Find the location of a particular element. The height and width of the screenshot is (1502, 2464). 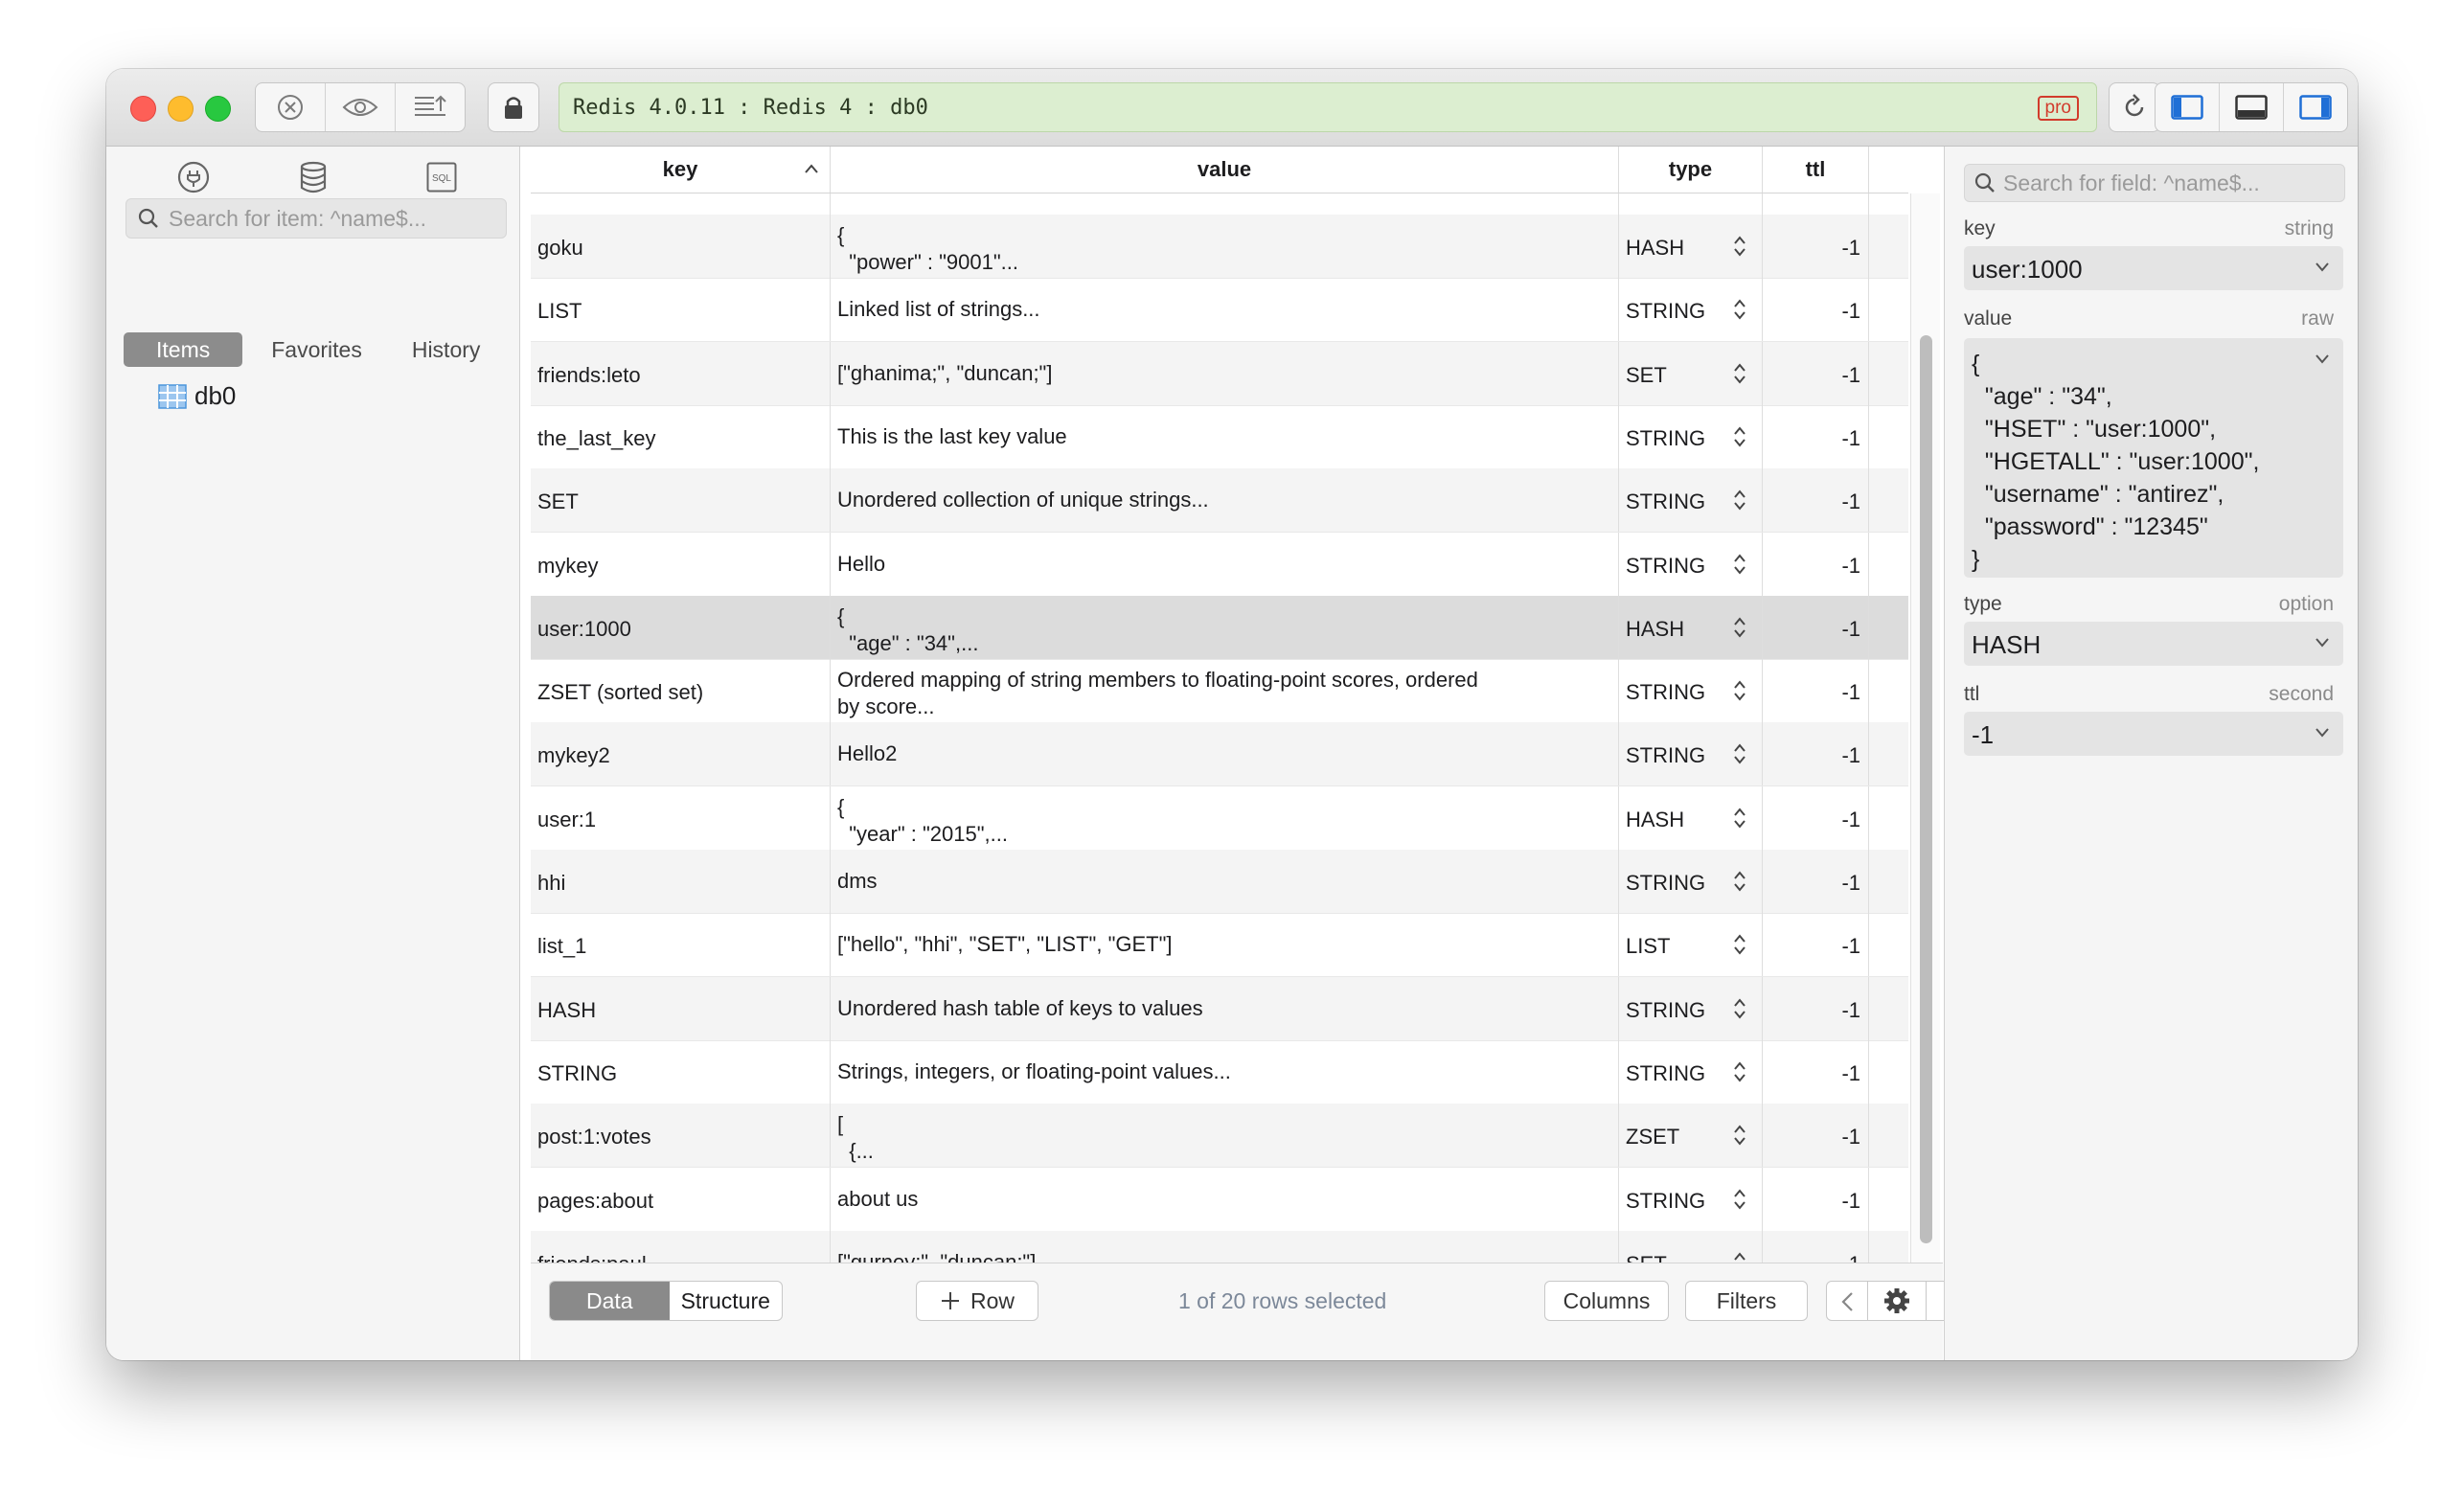

table-row: friends:paul ["gurney;", "duncan;"] SET -1 is located at coordinates (1219, 1246).